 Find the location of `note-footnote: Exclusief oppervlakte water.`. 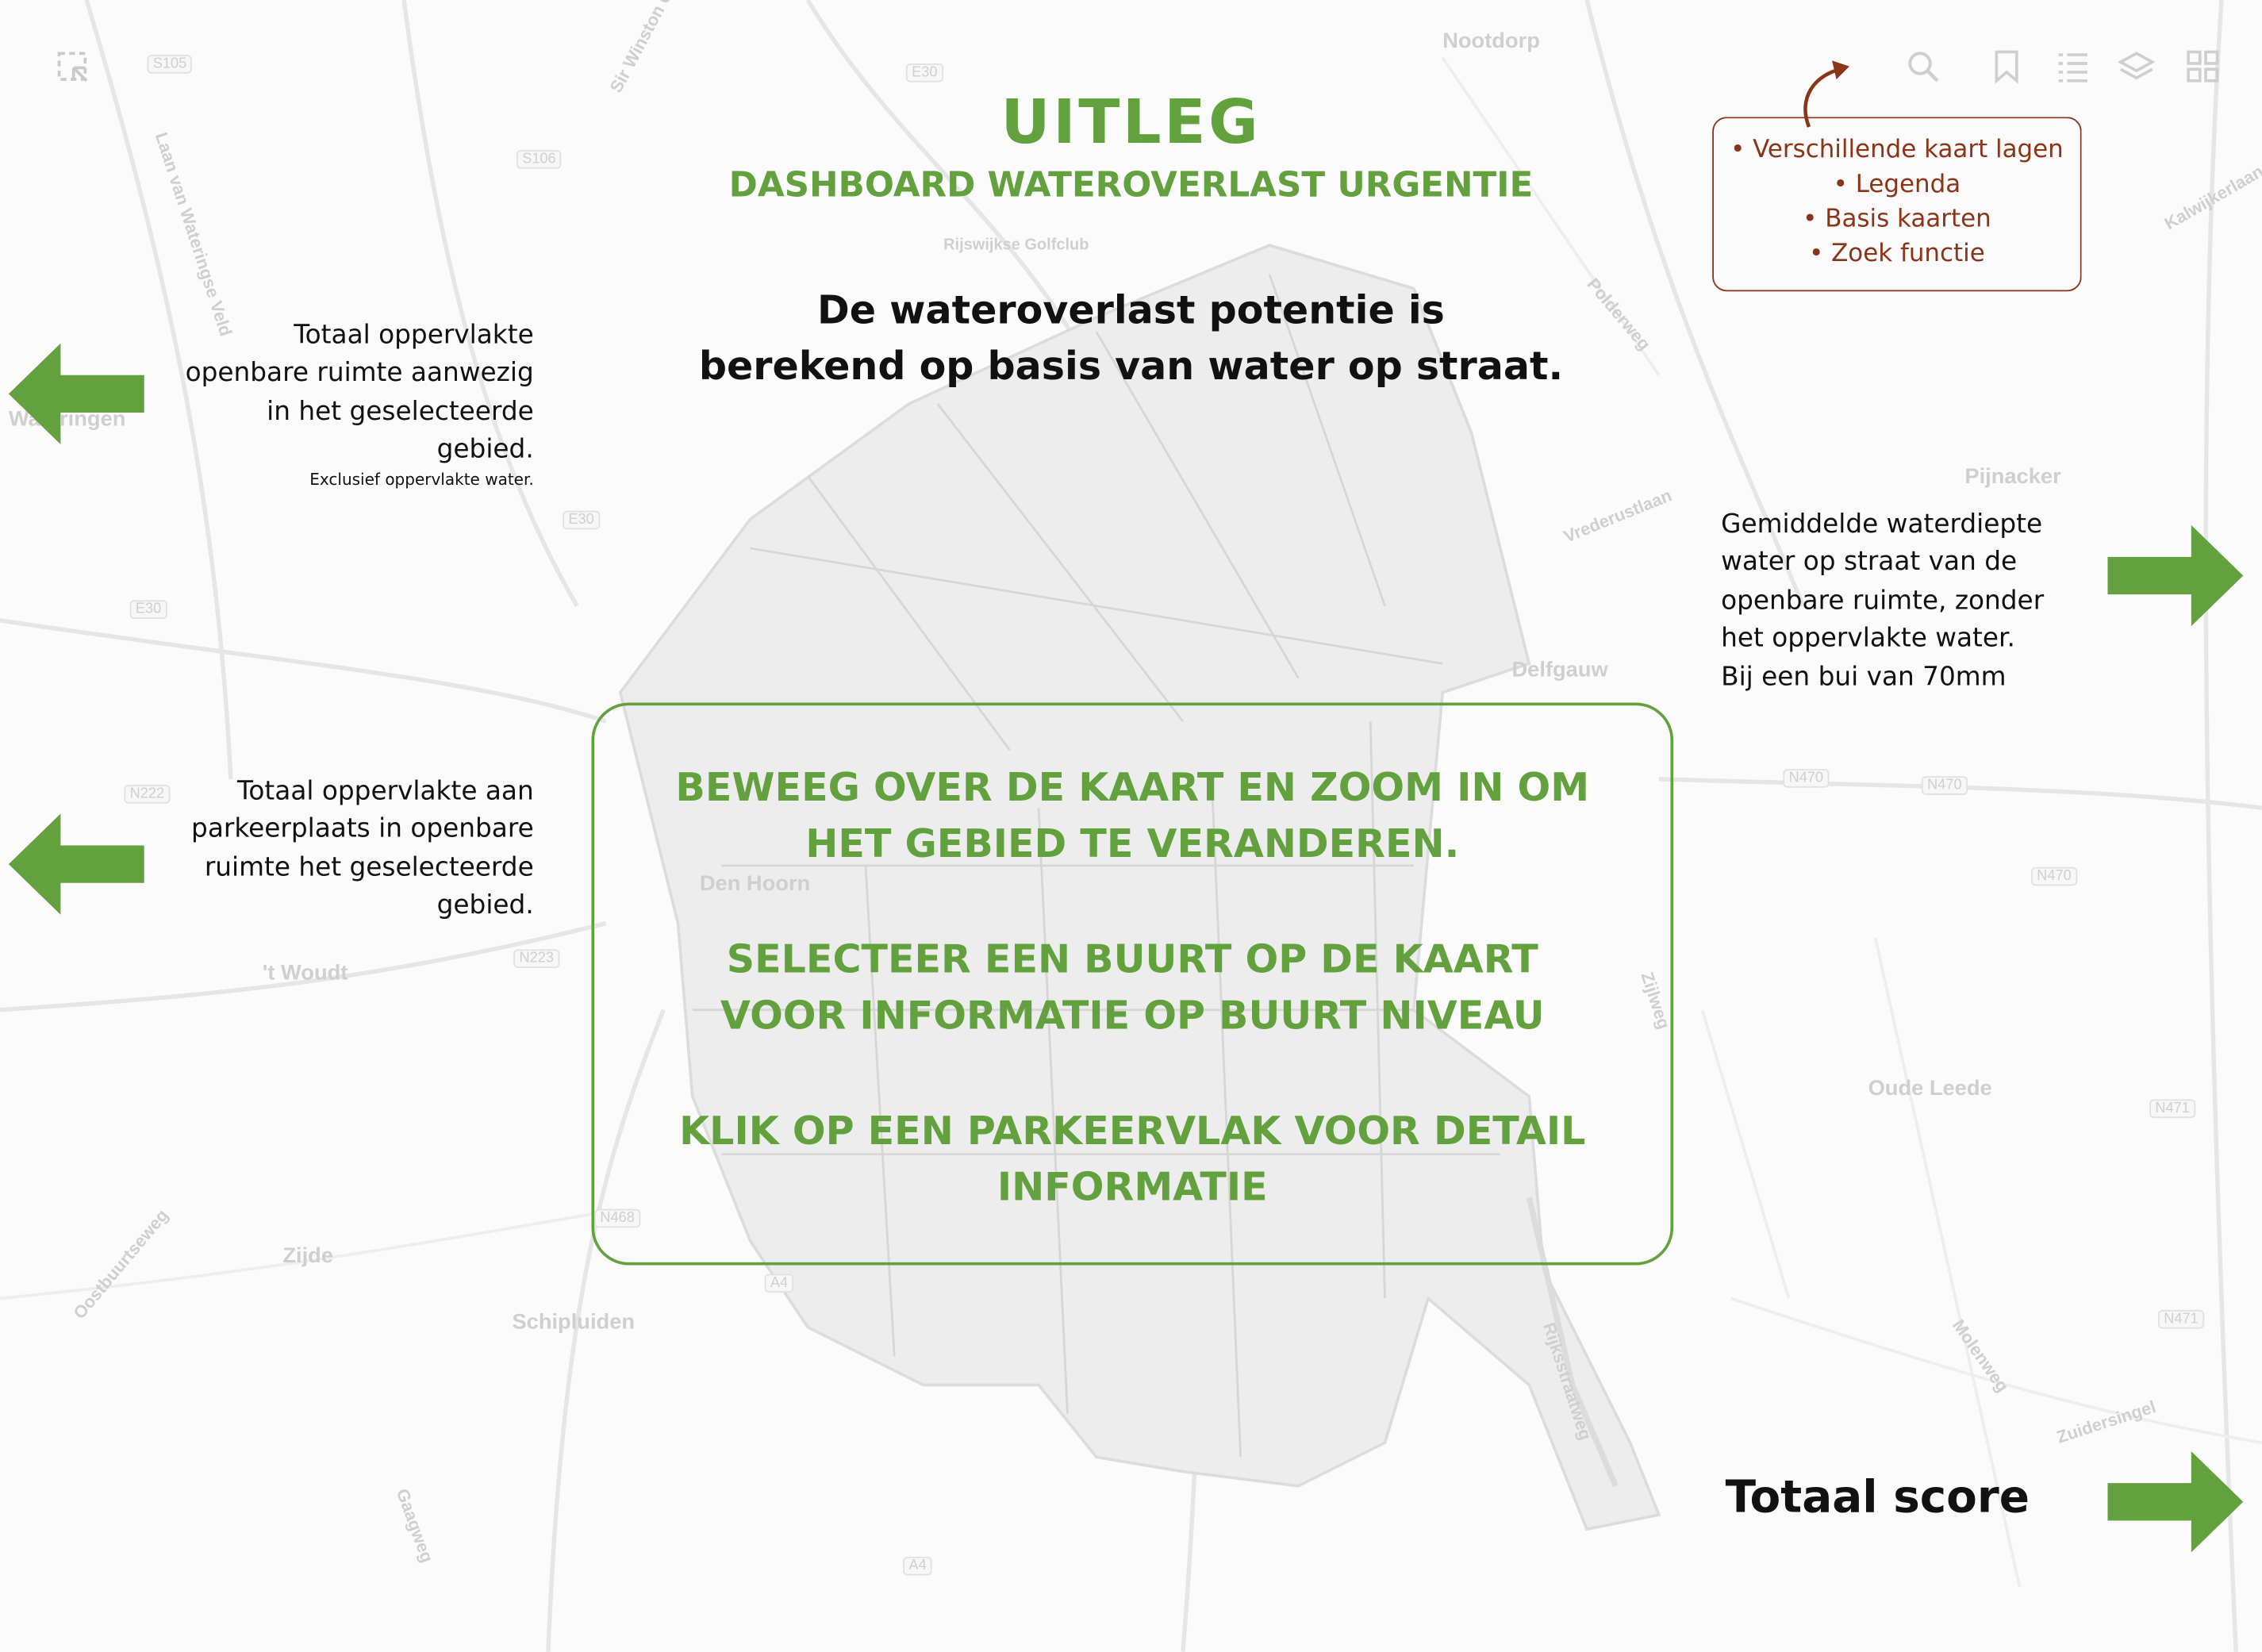

note-footnote: Exclusief oppervlakte water. is located at coordinates (421, 479).